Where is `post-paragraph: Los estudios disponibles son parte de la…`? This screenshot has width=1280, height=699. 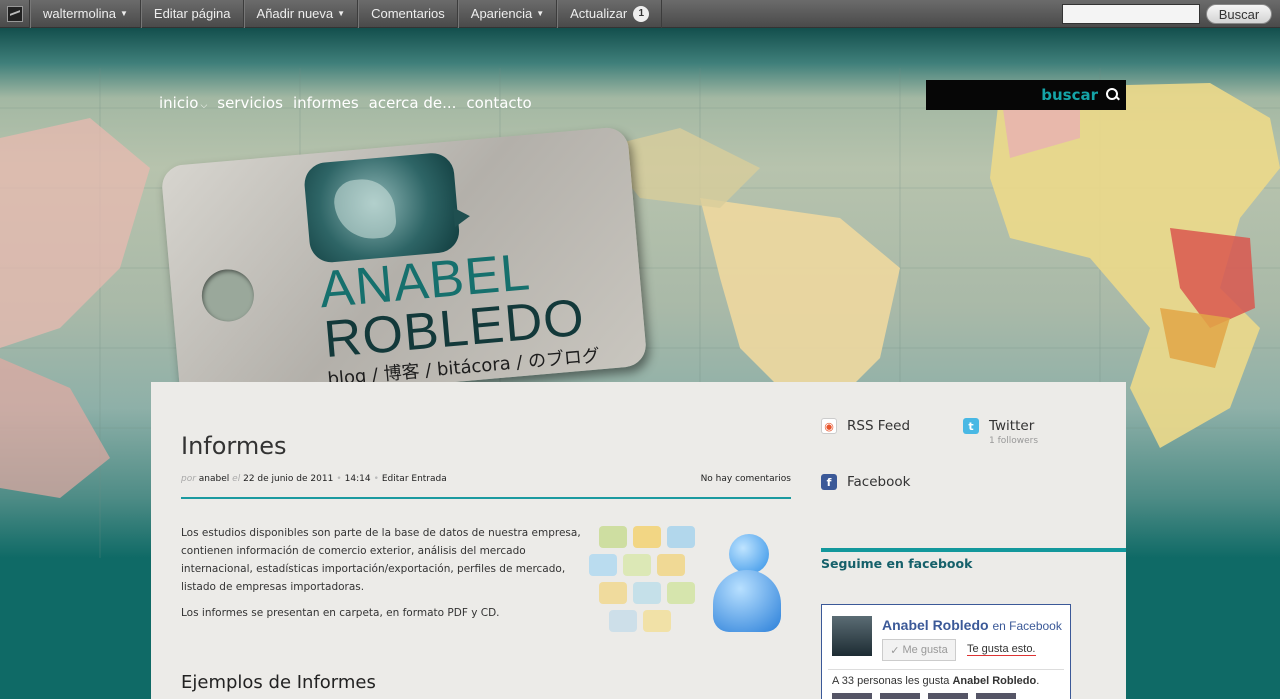
post-paragraph: Los estudios disponibles son parte de la… is located at coordinates (381, 560).